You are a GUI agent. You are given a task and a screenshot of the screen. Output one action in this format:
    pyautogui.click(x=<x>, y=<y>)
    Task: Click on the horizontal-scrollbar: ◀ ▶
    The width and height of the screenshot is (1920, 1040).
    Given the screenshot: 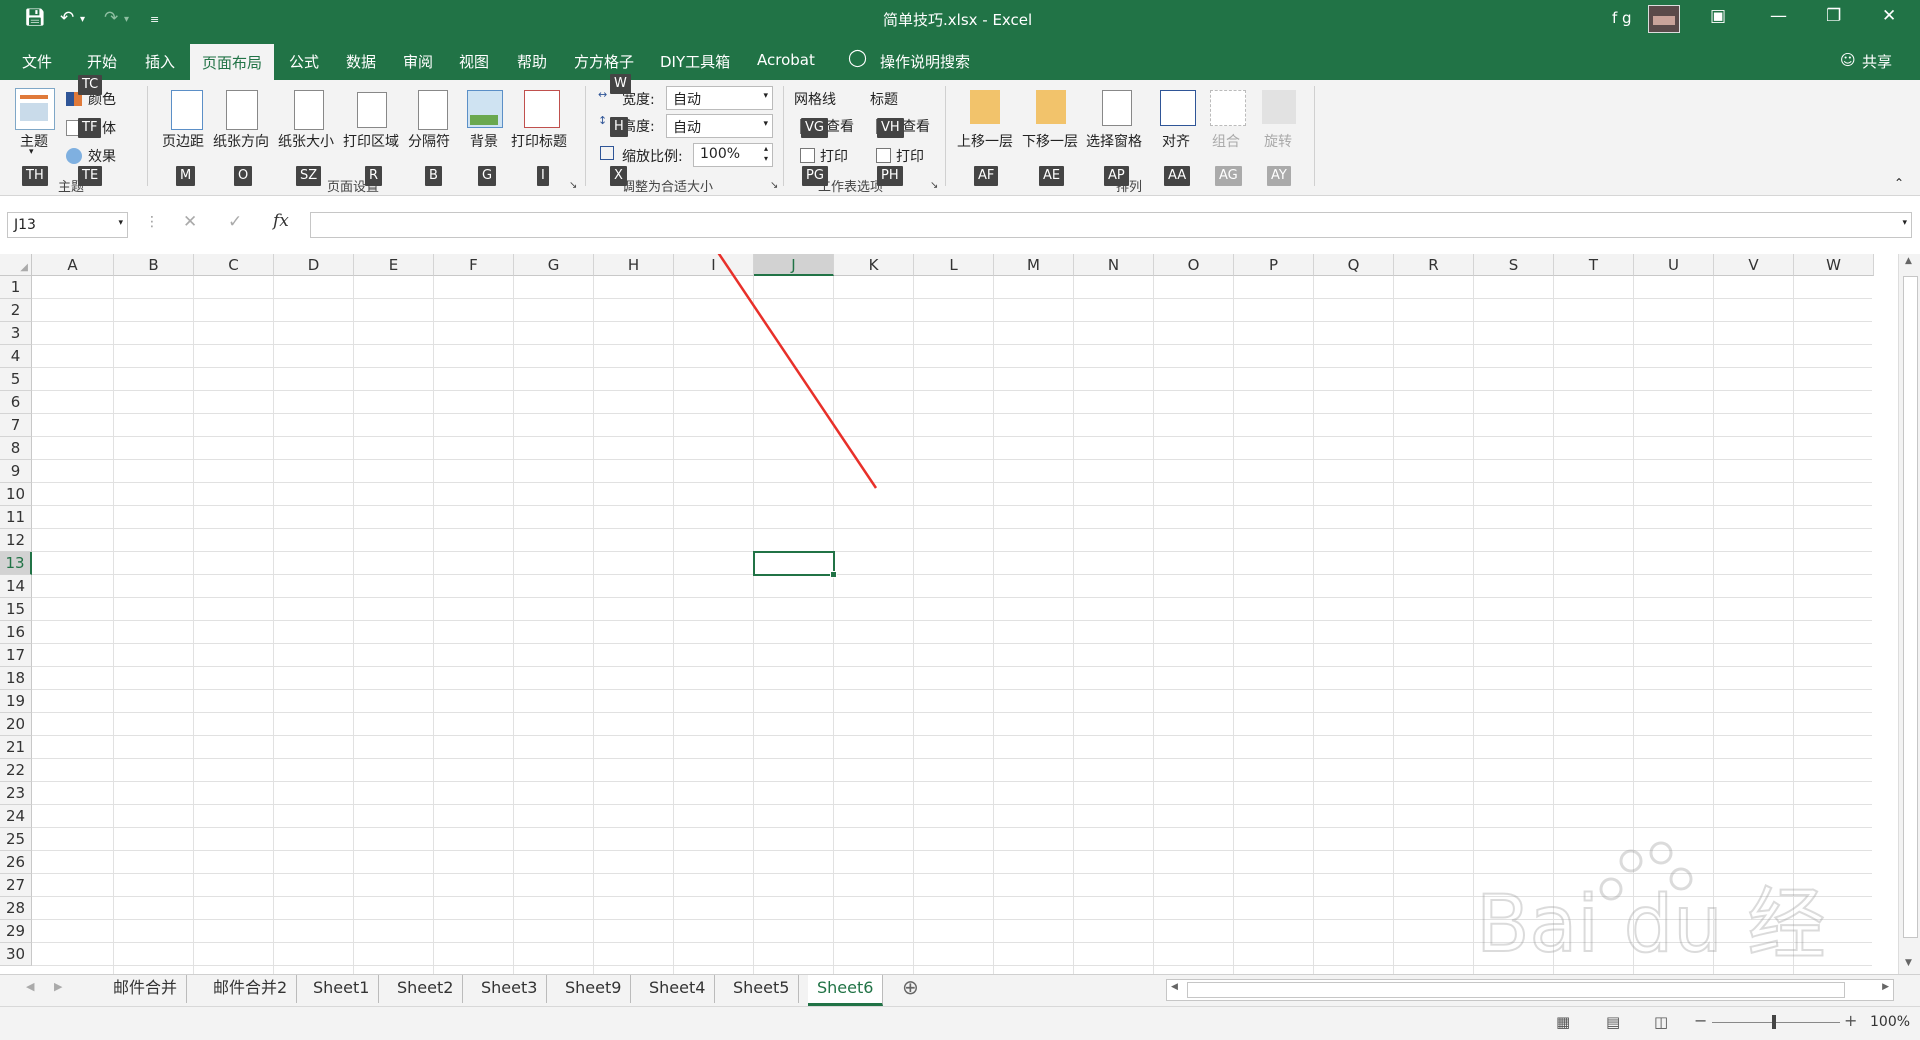 What is the action you would take?
    pyautogui.click(x=1530, y=990)
    